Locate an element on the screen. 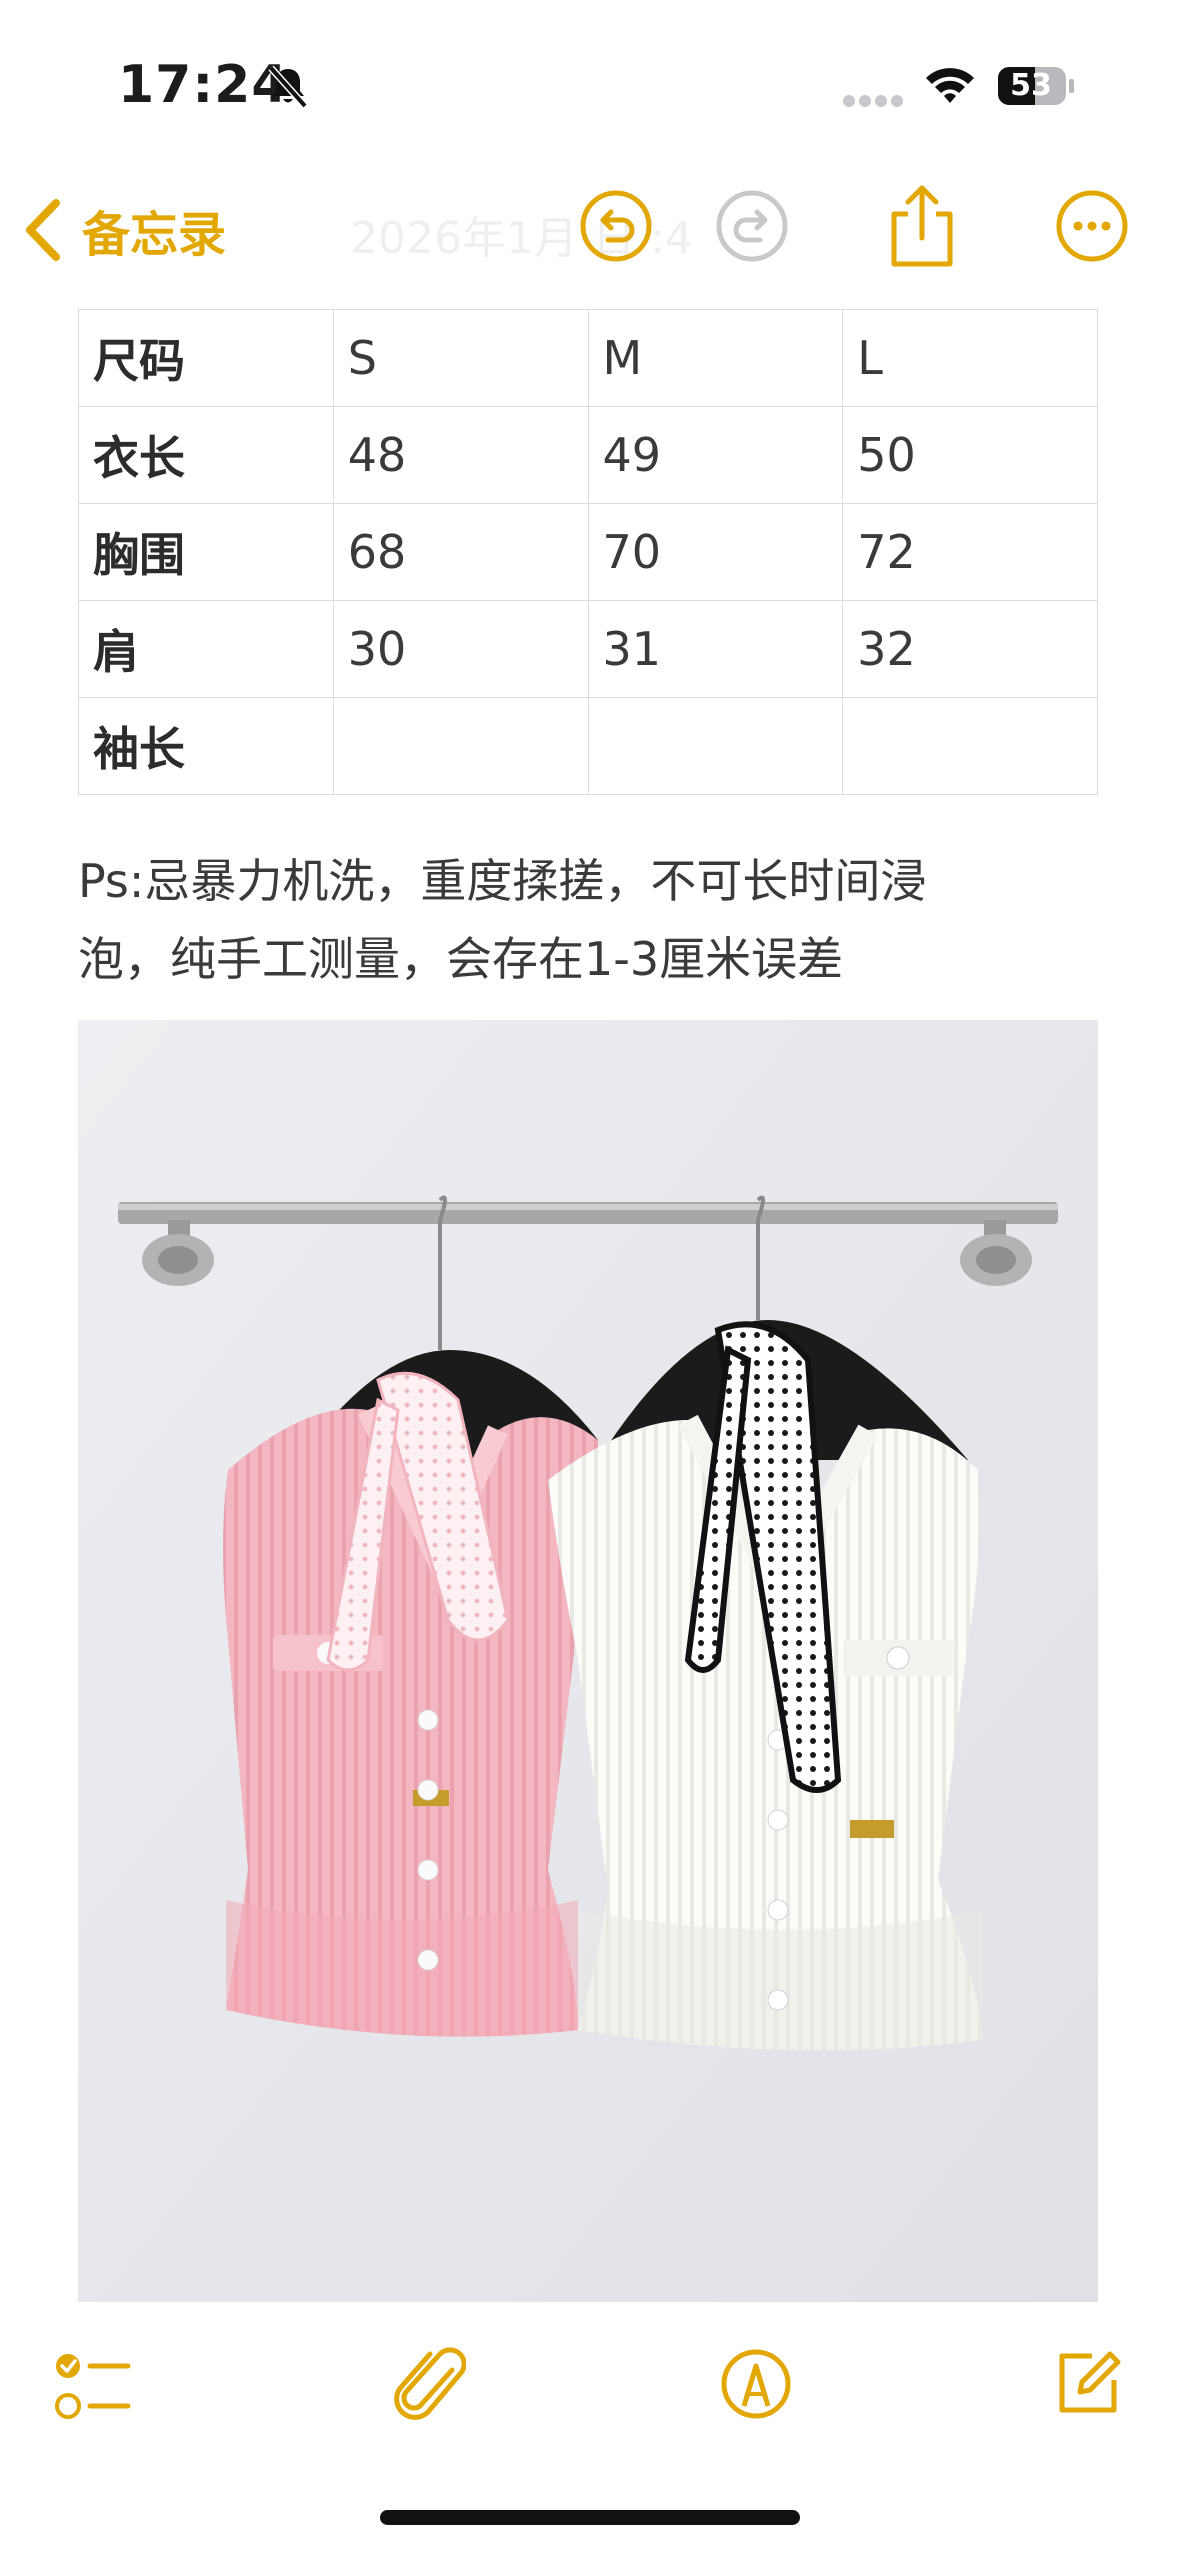 The image size is (1179, 2556). redo-icon is located at coordinates (752, 226).